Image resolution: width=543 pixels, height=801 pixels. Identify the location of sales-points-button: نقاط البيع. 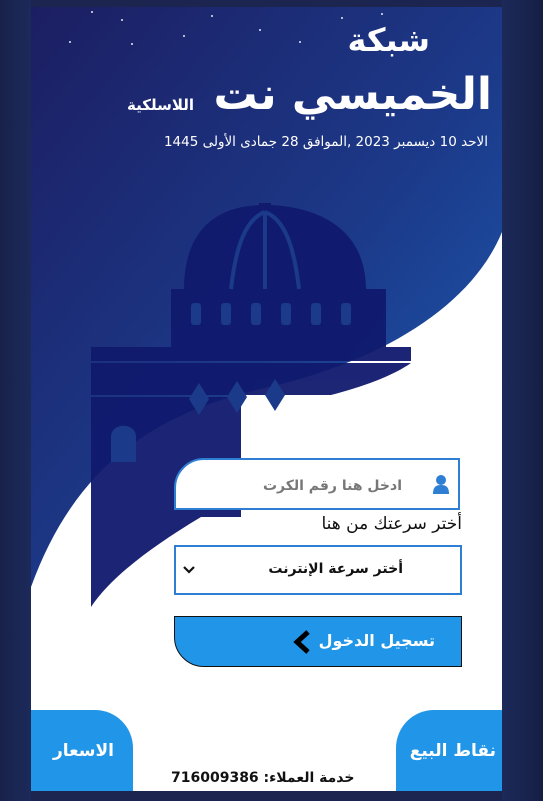
(449, 750).